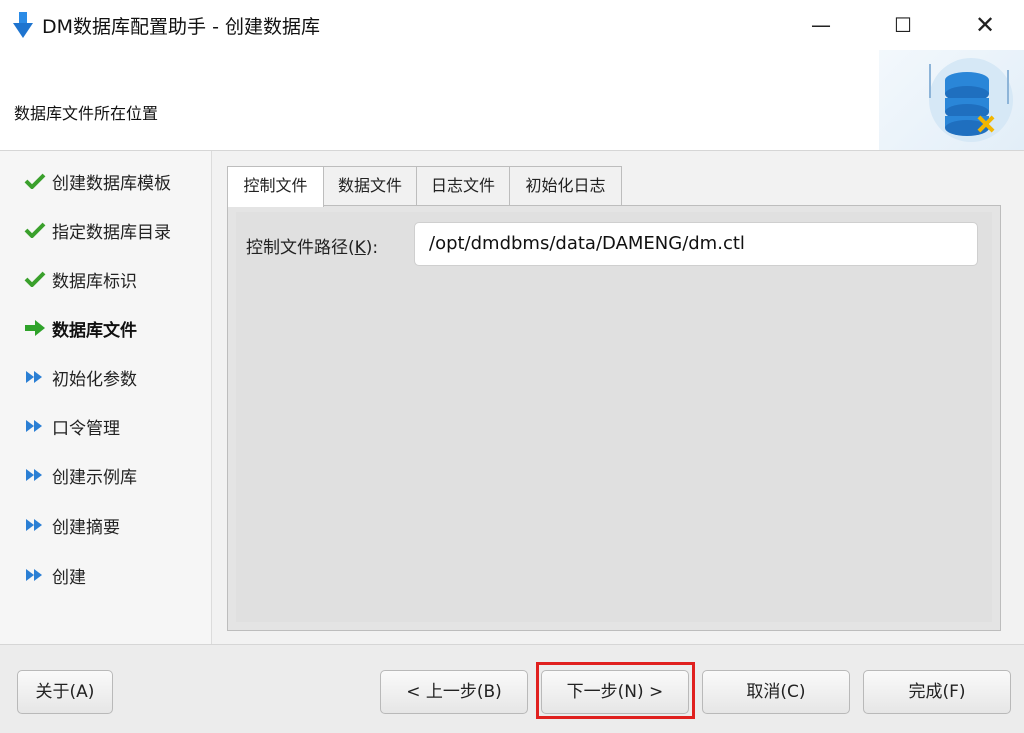 Image resolution: width=1024 pixels, height=733 pixels. I want to click on tab-control-file: 控制文件, so click(275, 186).